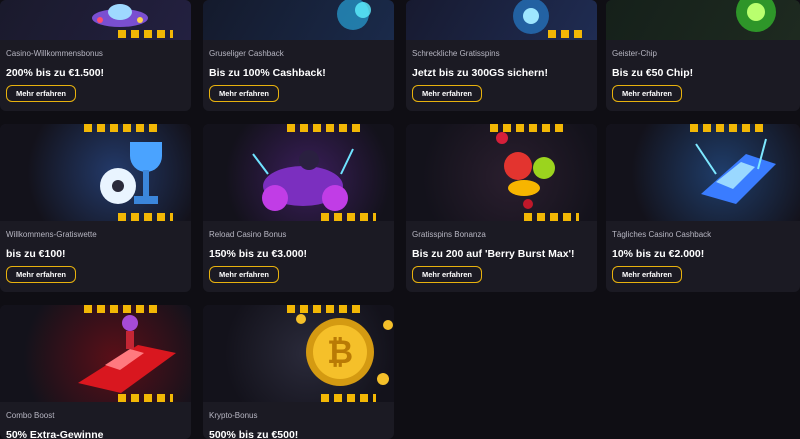 The height and width of the screenshot is (439, 800). What do you see at coordinates (246, 53) in the screenshot?
I see `promo-label: Gruseliger Cashback` at bounding box center [246, 53].